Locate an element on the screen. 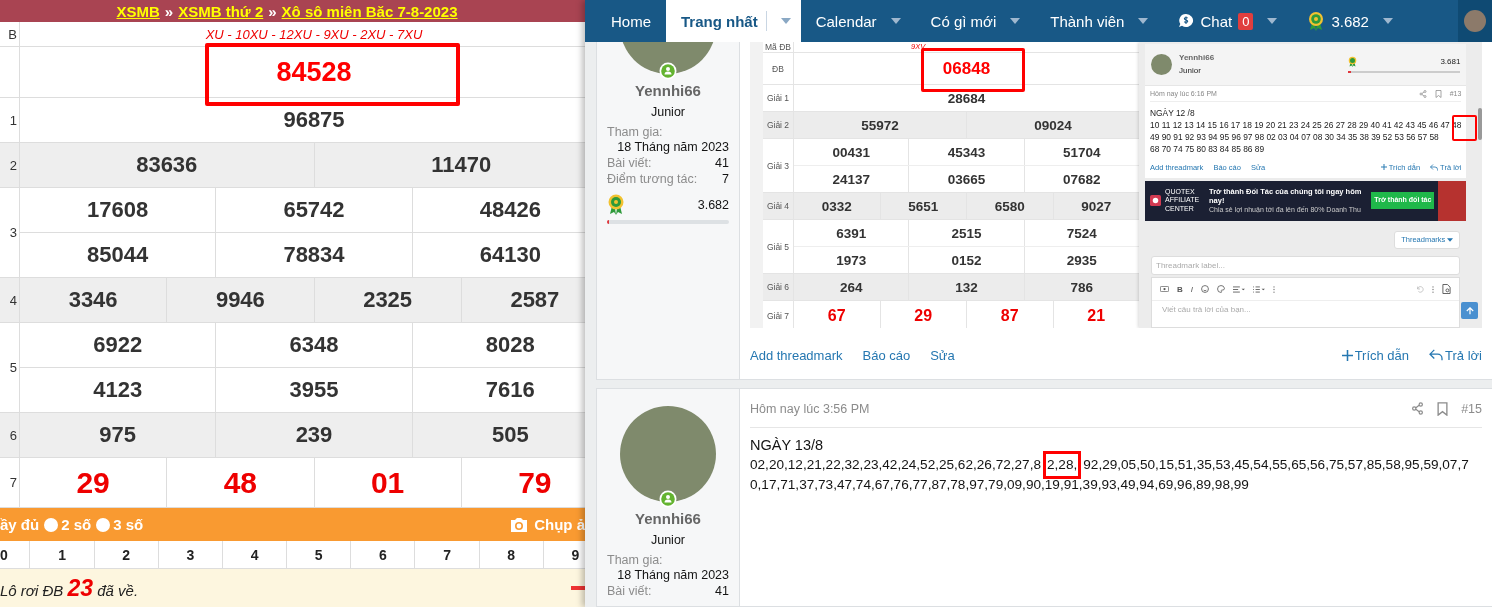 The image size is (1492, 607). result-number: 786 is located at coordinates (1082, 287).